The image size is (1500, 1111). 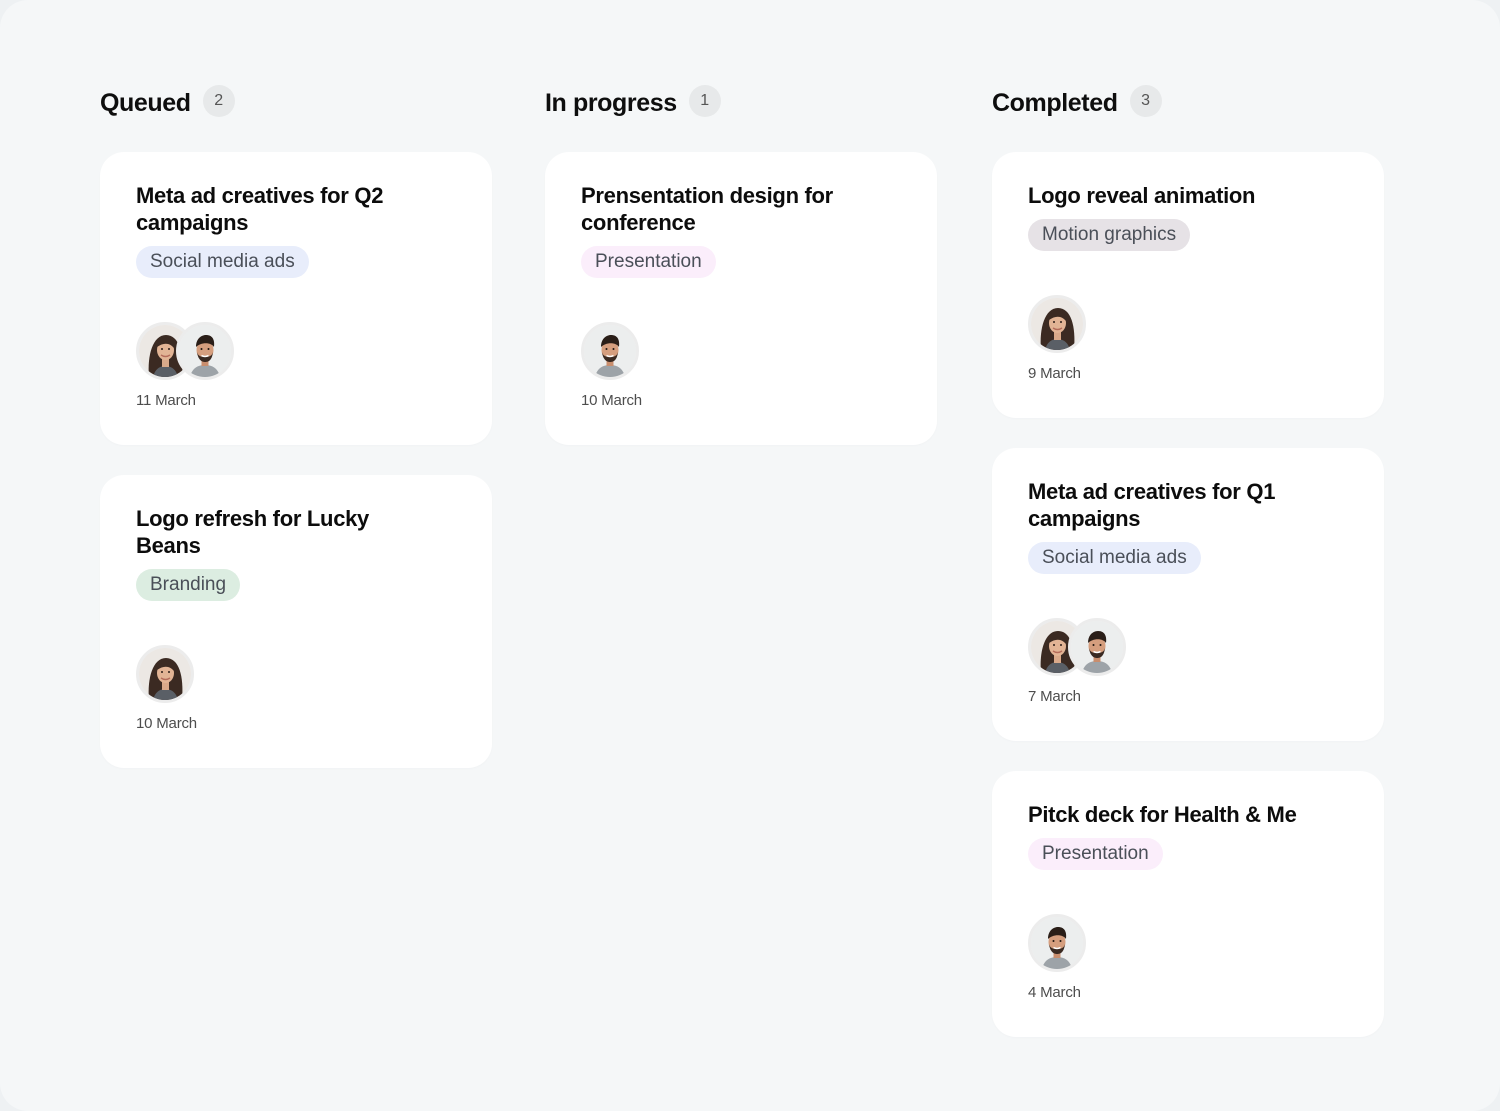 I want to click on category-tag: Motion graphics, so click(x=1109, y=235).